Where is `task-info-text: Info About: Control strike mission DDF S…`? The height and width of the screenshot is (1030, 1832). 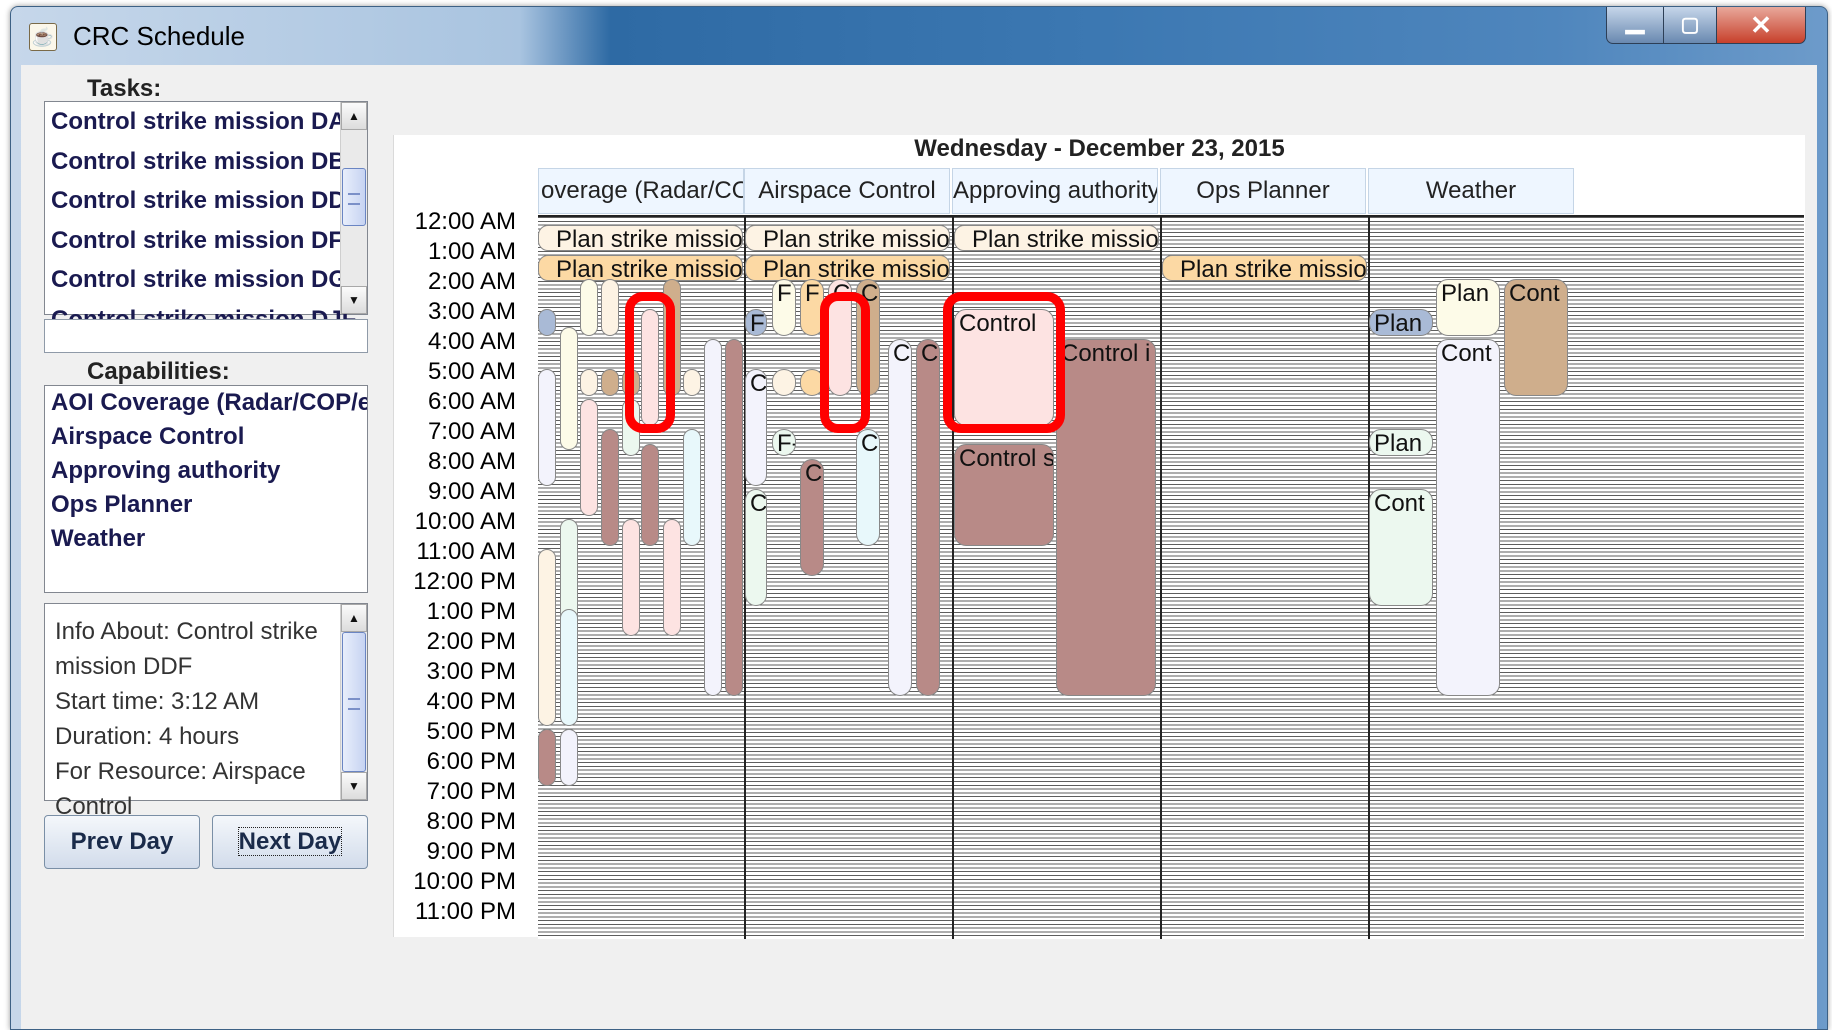
task-info-text: Info About: Control strike mission DDF S… is located at coordinates (186, 719).